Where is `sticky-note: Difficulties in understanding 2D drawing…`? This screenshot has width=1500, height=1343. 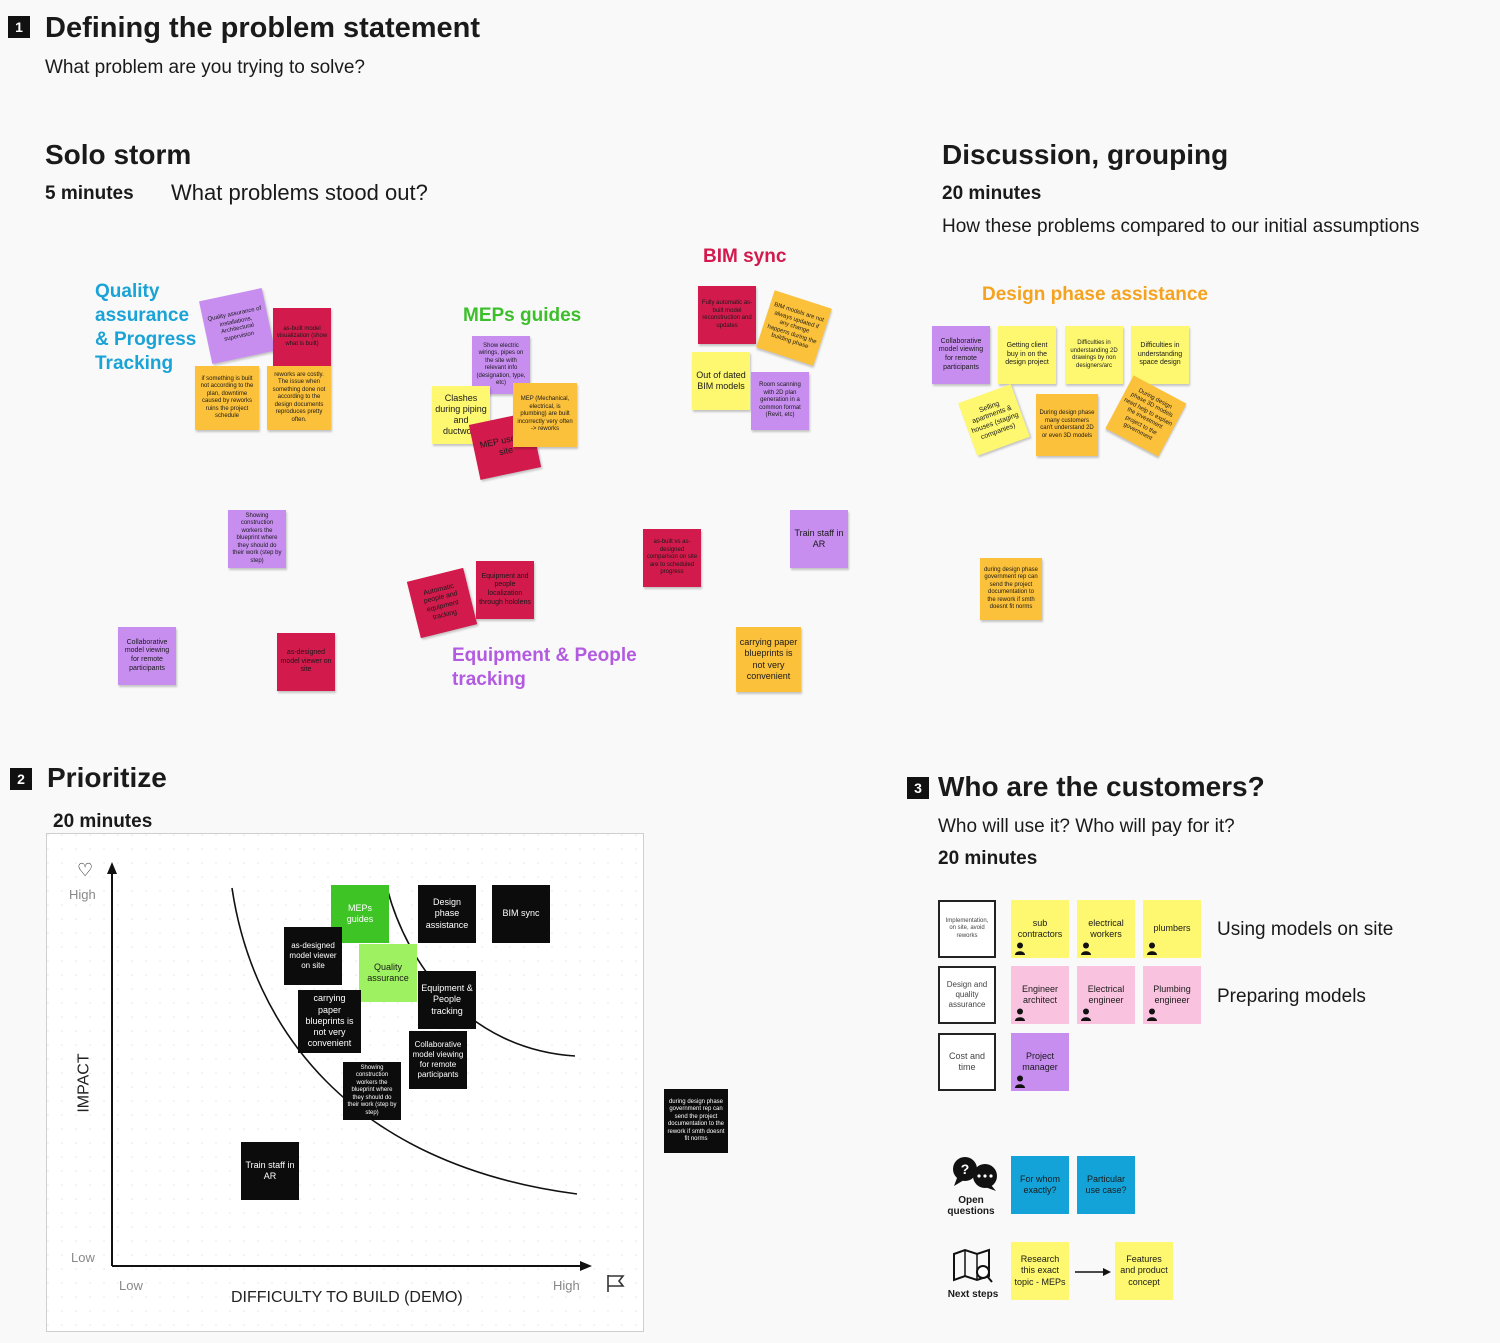 sticky-note: Difficulties in understanding 2D drawing… is located at coordinates (1094, 355).